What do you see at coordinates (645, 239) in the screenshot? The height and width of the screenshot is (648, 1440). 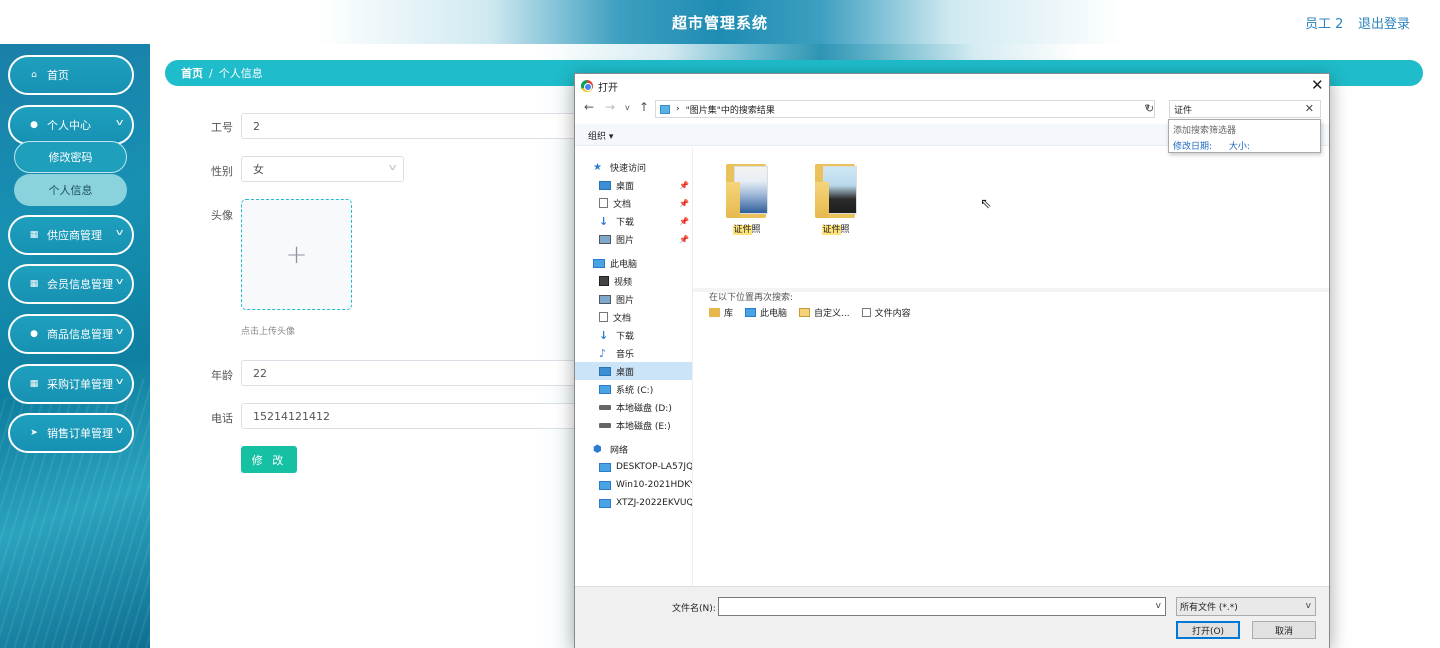 I see `nav-quick-pictures: 图片 📌` at bounding box center [645, 239].